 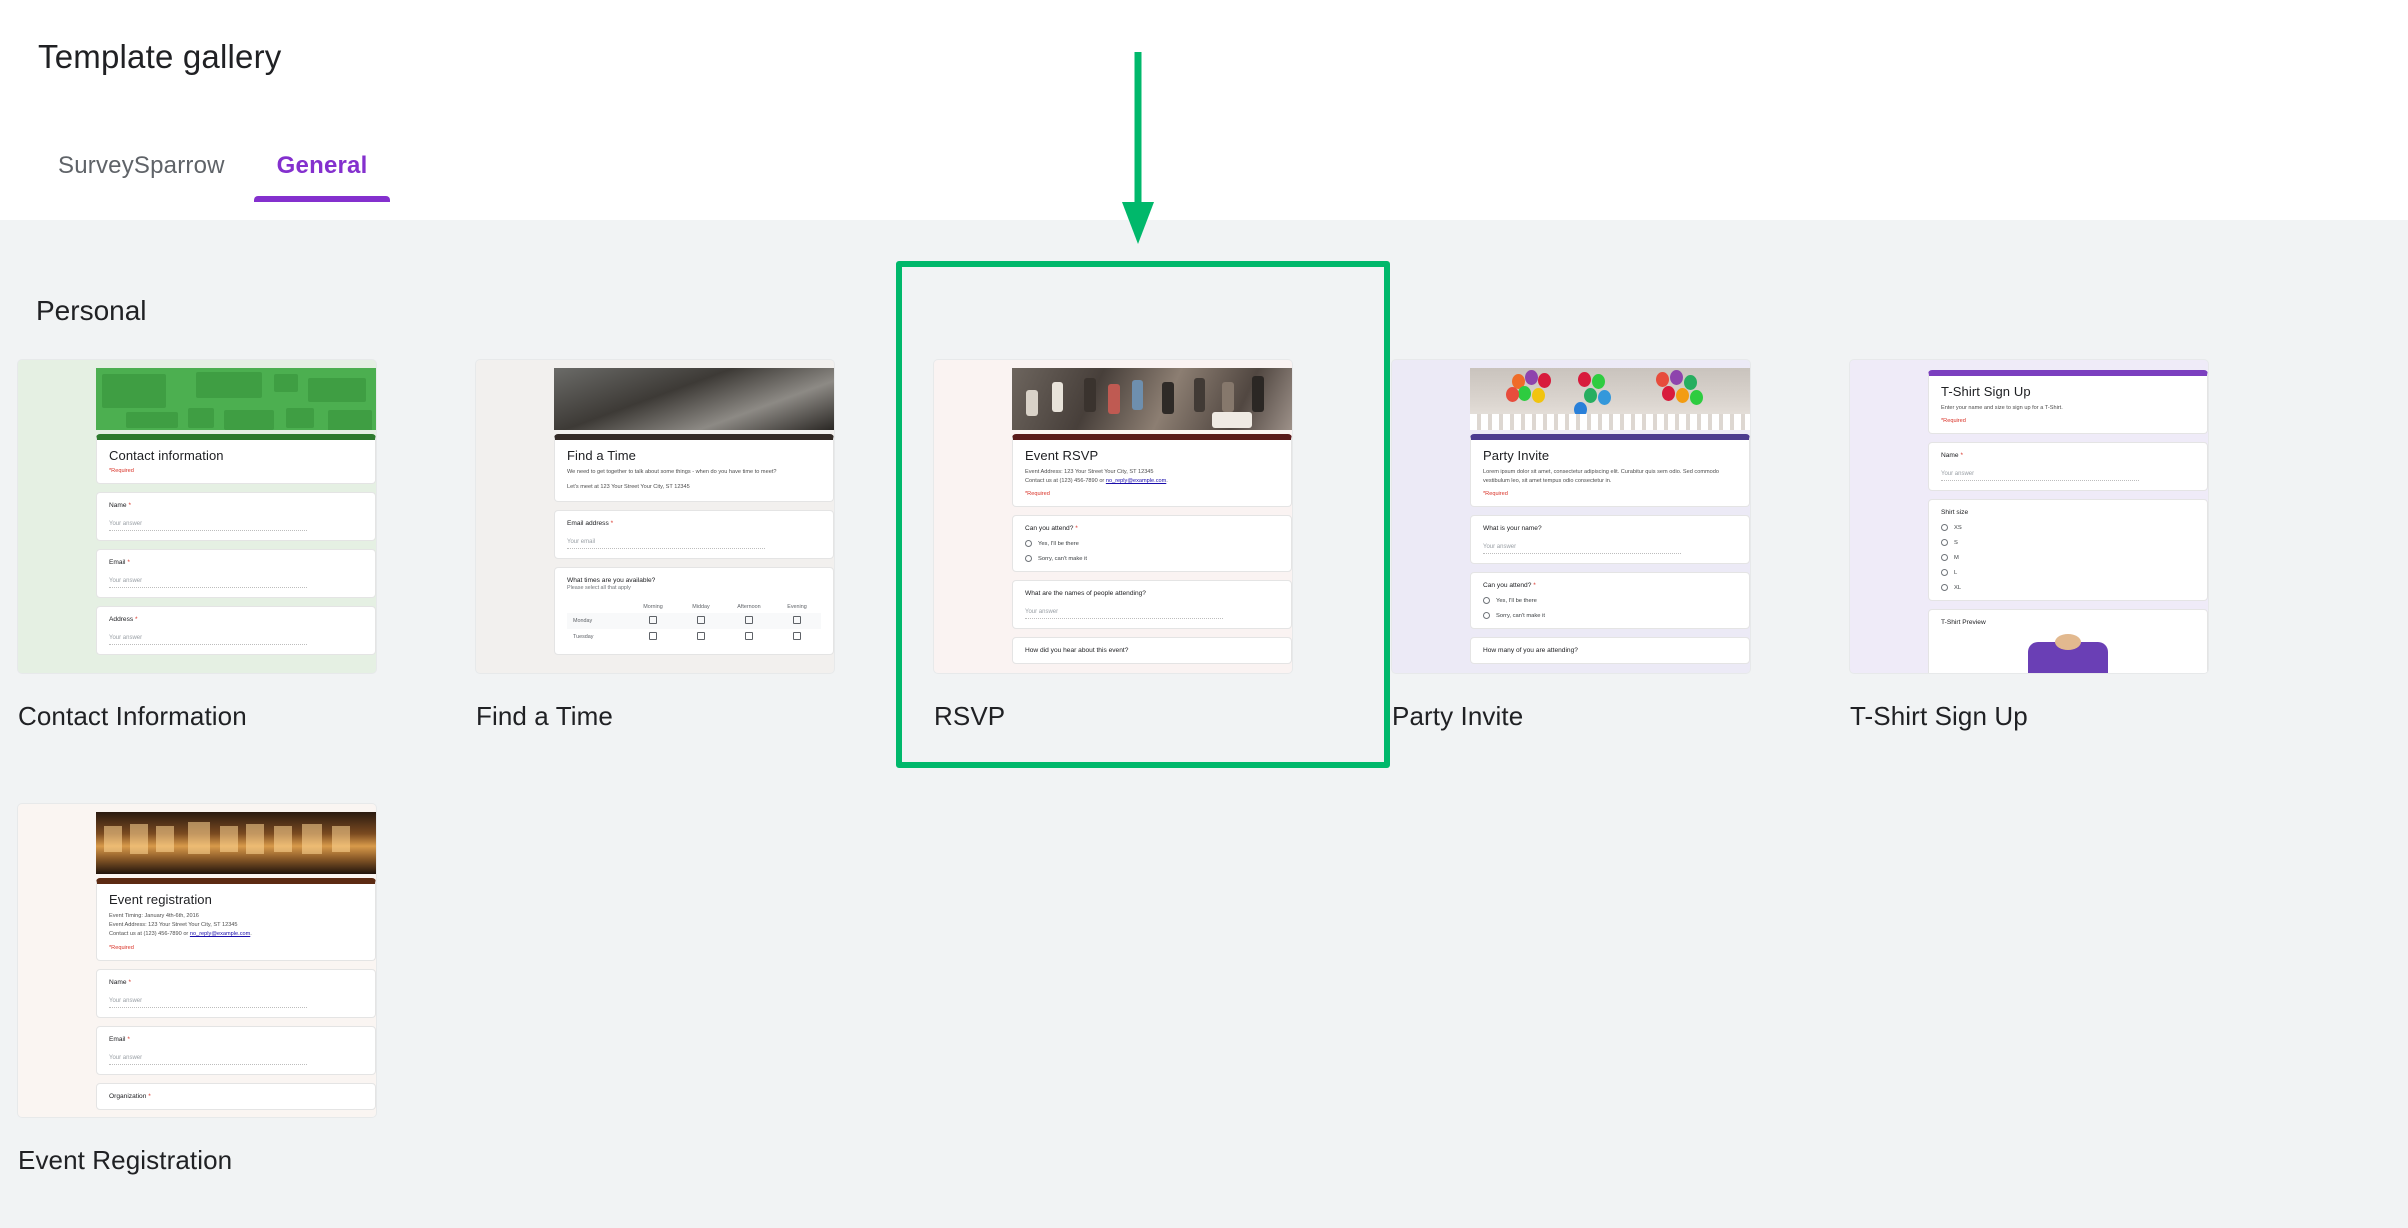 I want to click on question-label: Shirt size, so click(x=1955, y=513).